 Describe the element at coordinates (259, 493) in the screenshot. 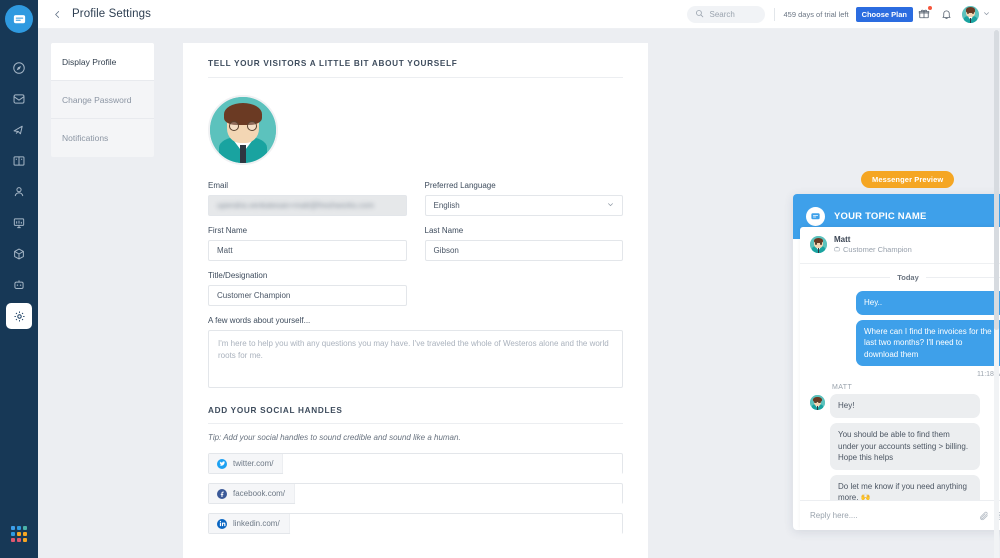

I see `facebook-prefix-text: facebook.com/` at that location.